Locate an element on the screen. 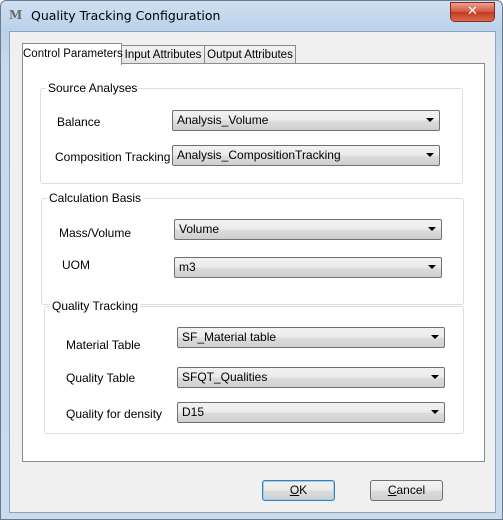  window-title: Quality Tracking Configuration is located at coordinates (126, 15).